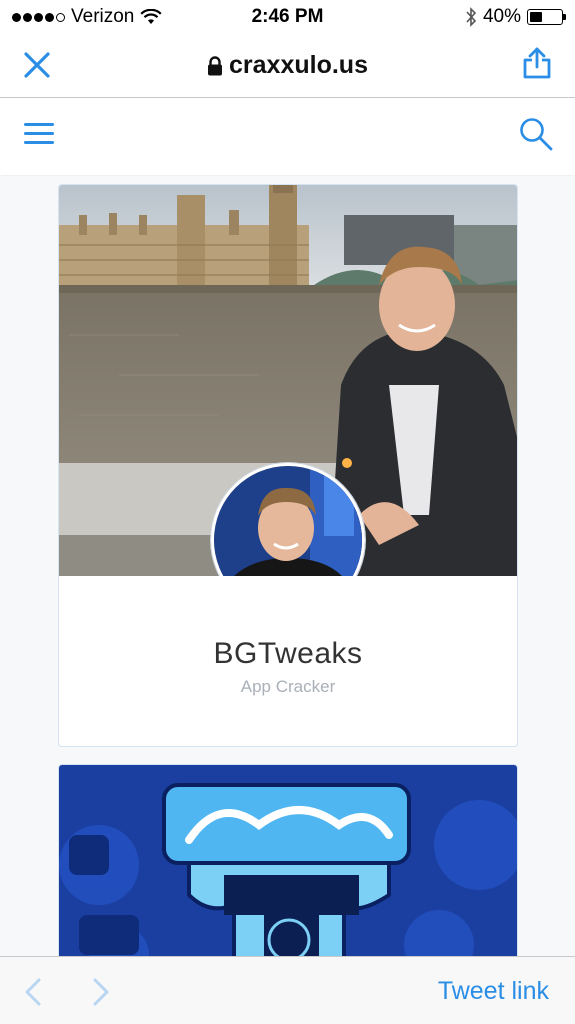  Describe the element at coordinates (536, 17) in the screenshot. I see `battery-level` at that location.